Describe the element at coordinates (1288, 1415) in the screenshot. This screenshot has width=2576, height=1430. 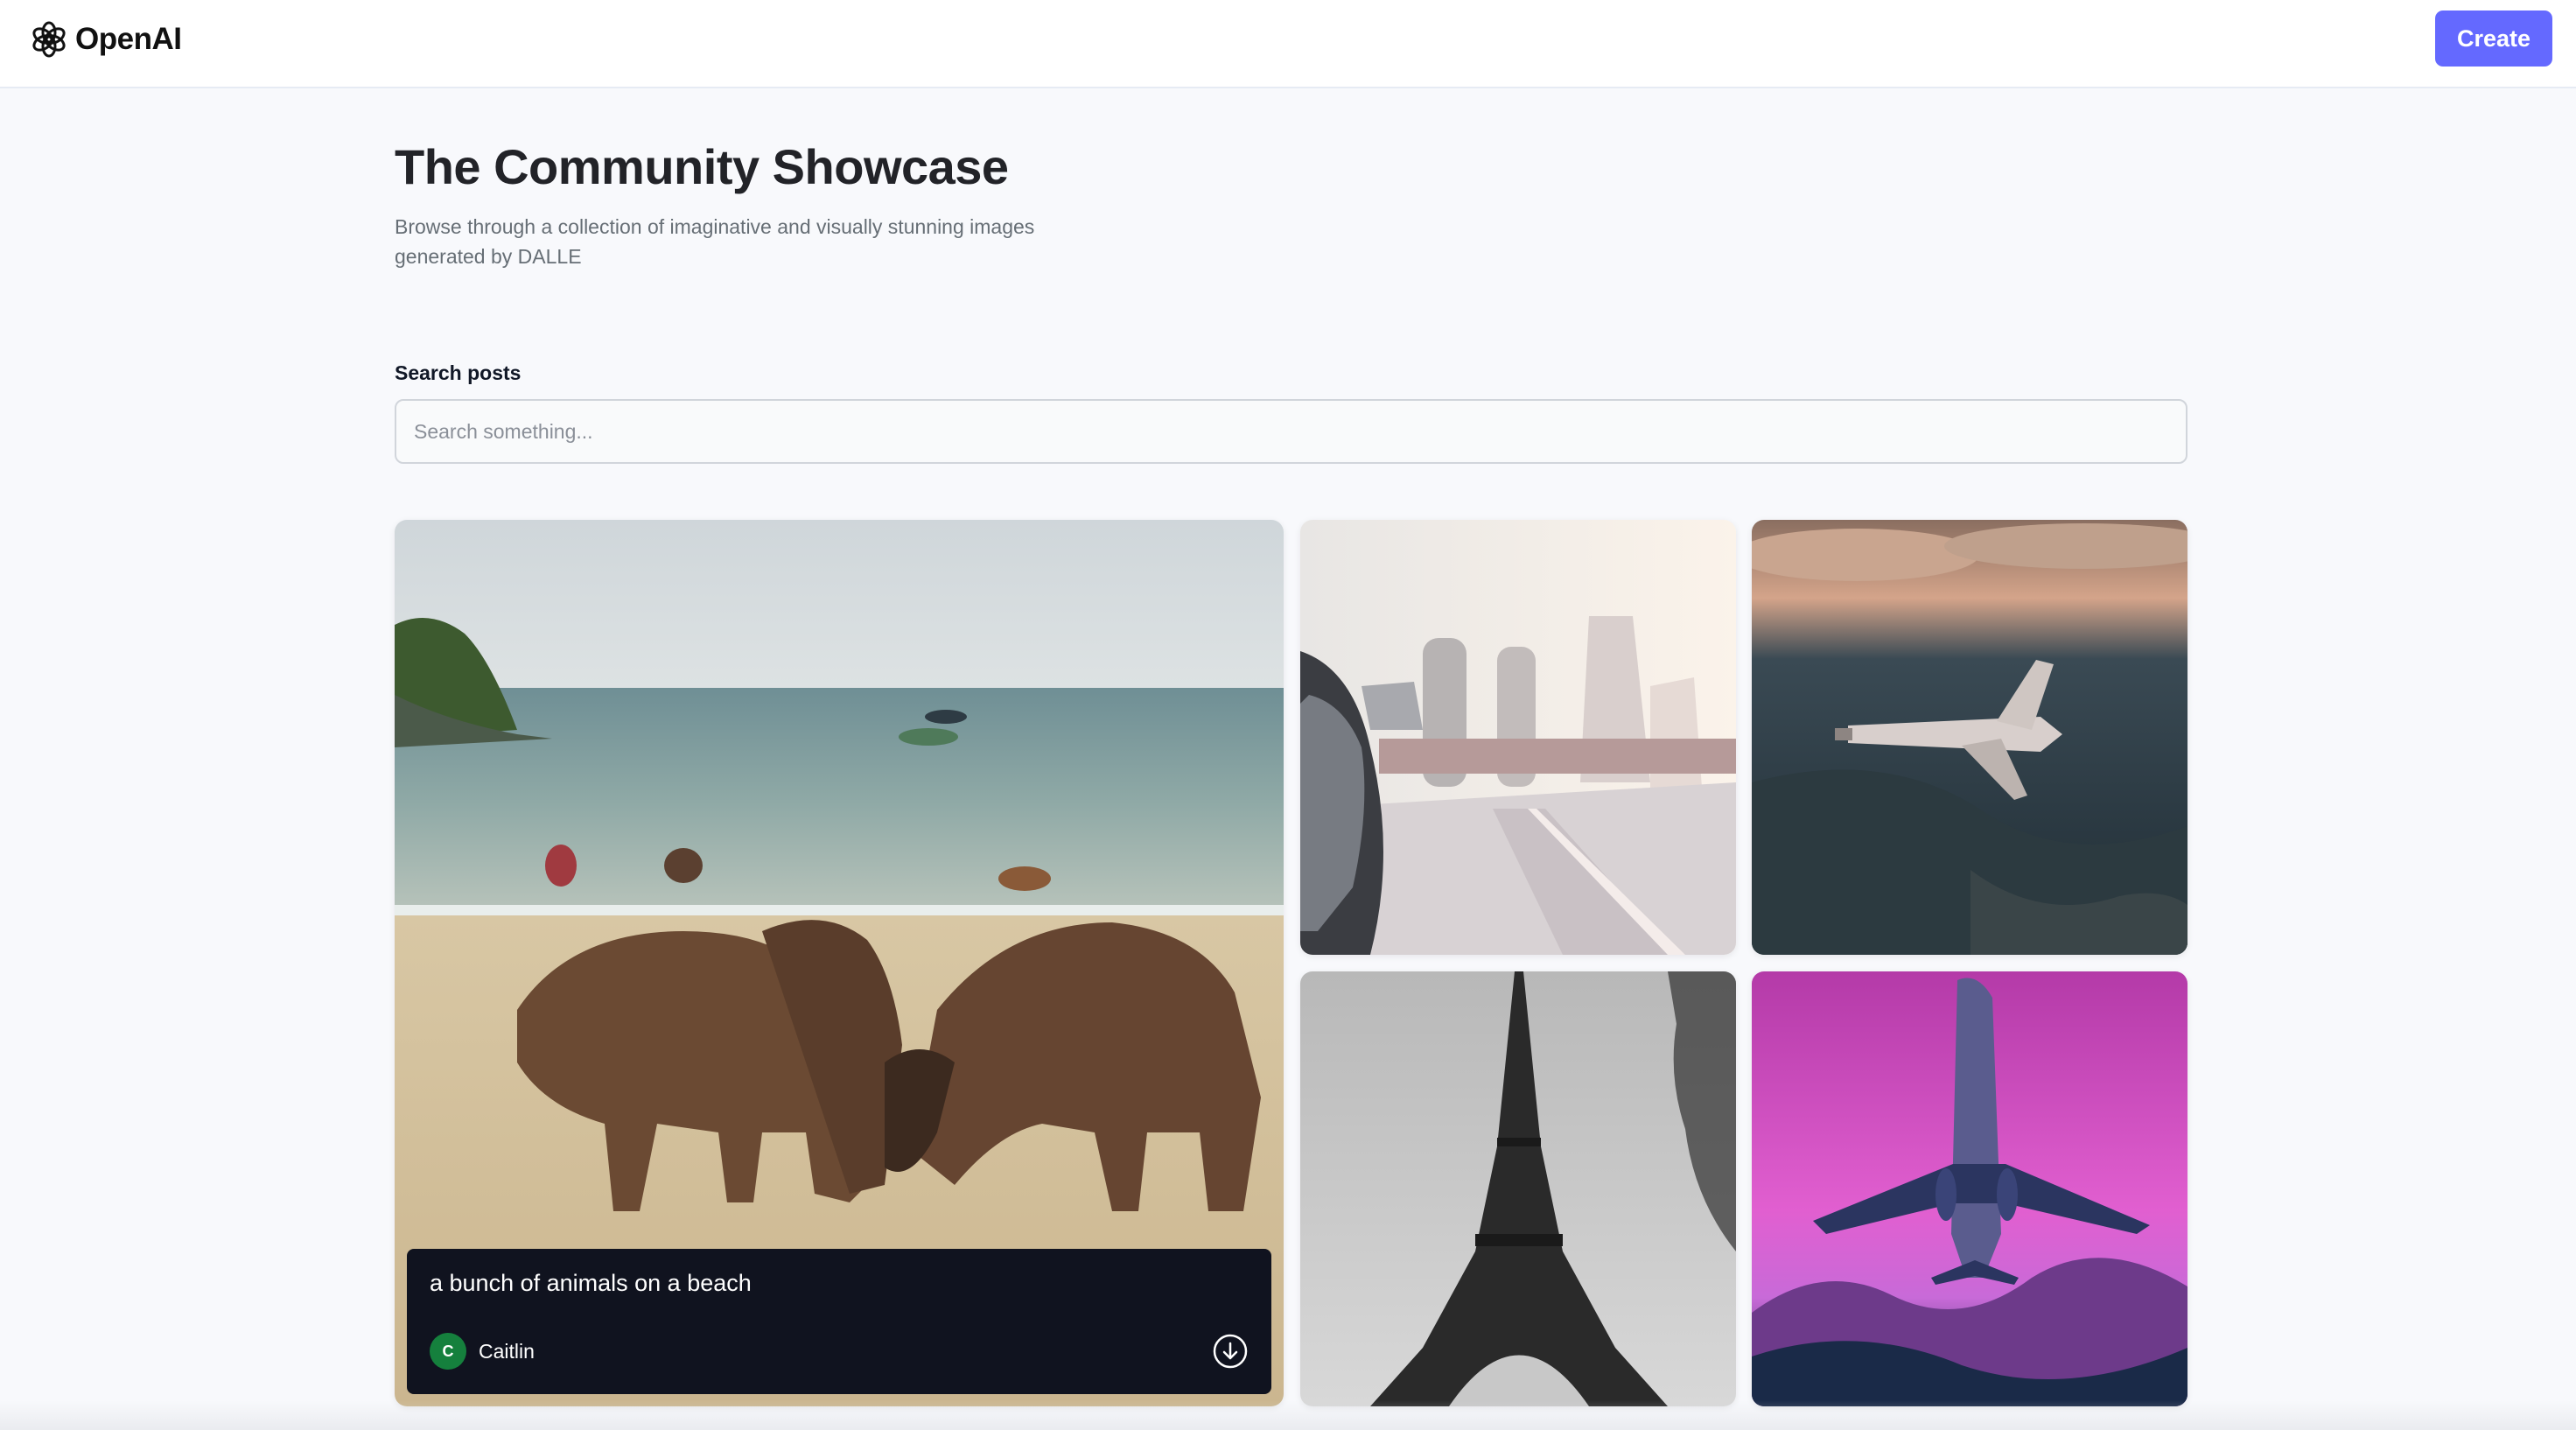
I see `bottom-fade` at that location.